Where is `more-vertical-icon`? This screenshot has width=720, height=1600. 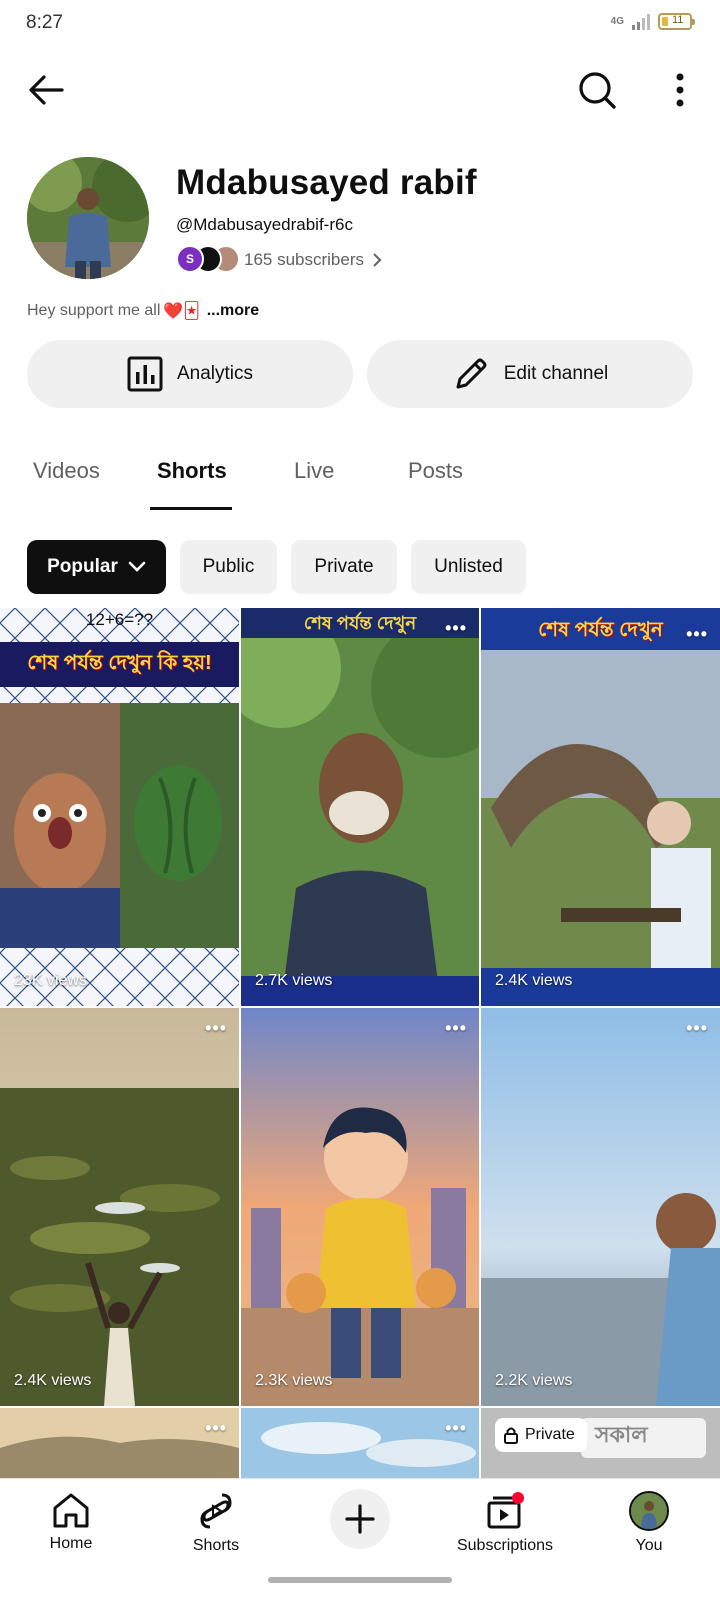 more-vertical-icon is located at coordinates (680, 90).